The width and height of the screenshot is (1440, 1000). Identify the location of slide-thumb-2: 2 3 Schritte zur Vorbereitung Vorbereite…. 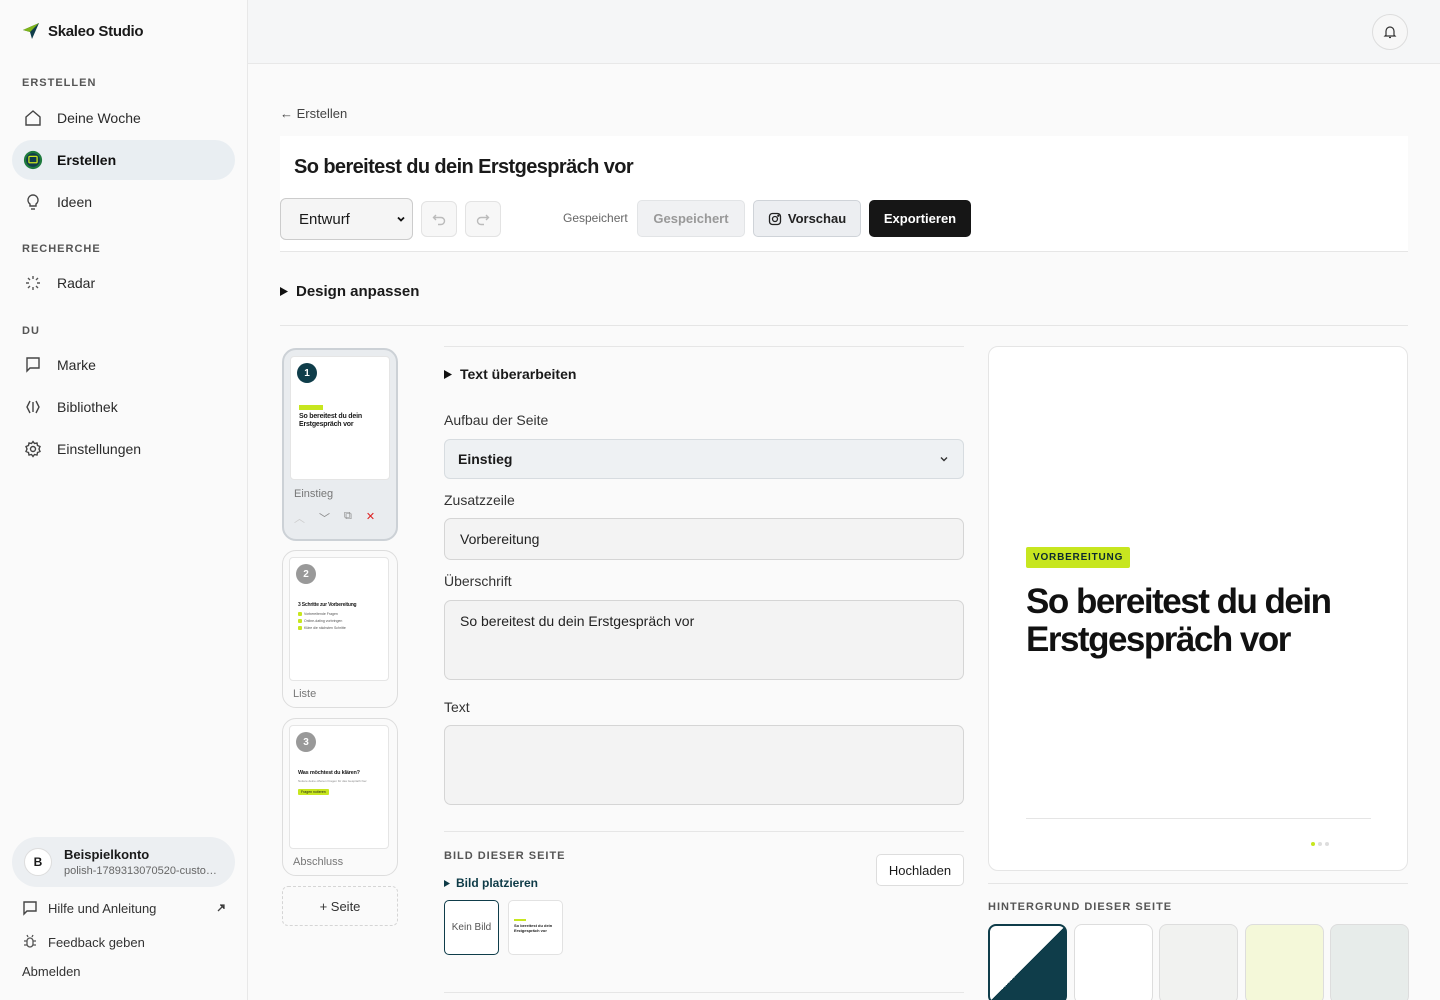
(340, 629).